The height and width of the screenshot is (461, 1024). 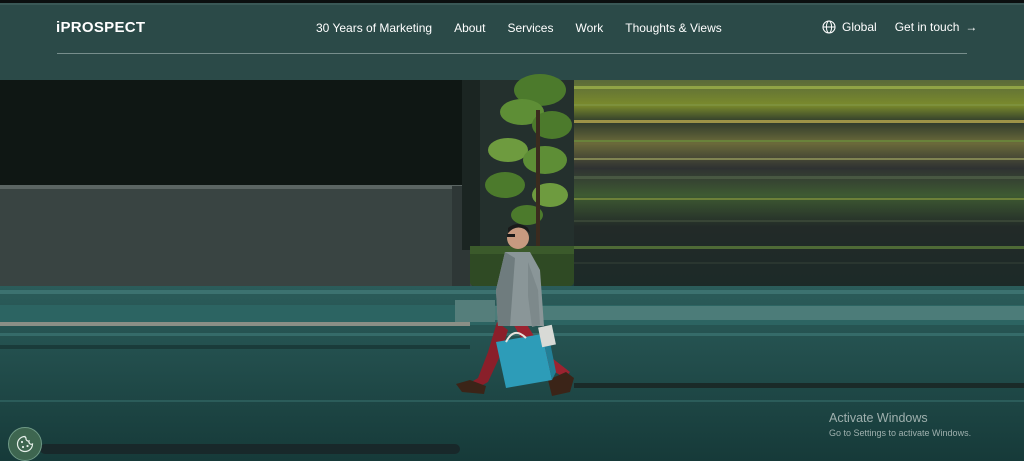 I want to click on cookie-settings-button, so click(x=25, y=444).